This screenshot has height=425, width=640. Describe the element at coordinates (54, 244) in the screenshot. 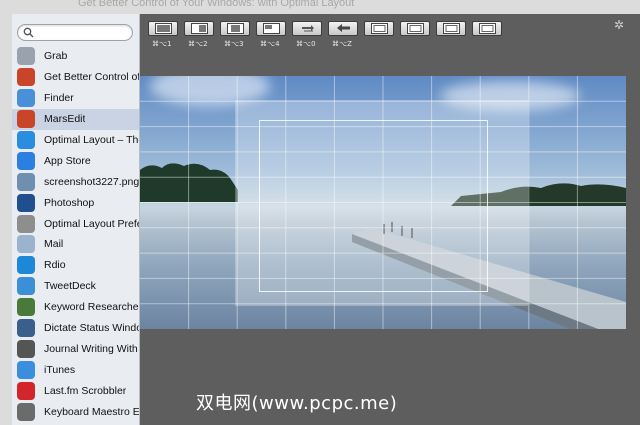

I see `app-list-item-label: Mail` at that location.